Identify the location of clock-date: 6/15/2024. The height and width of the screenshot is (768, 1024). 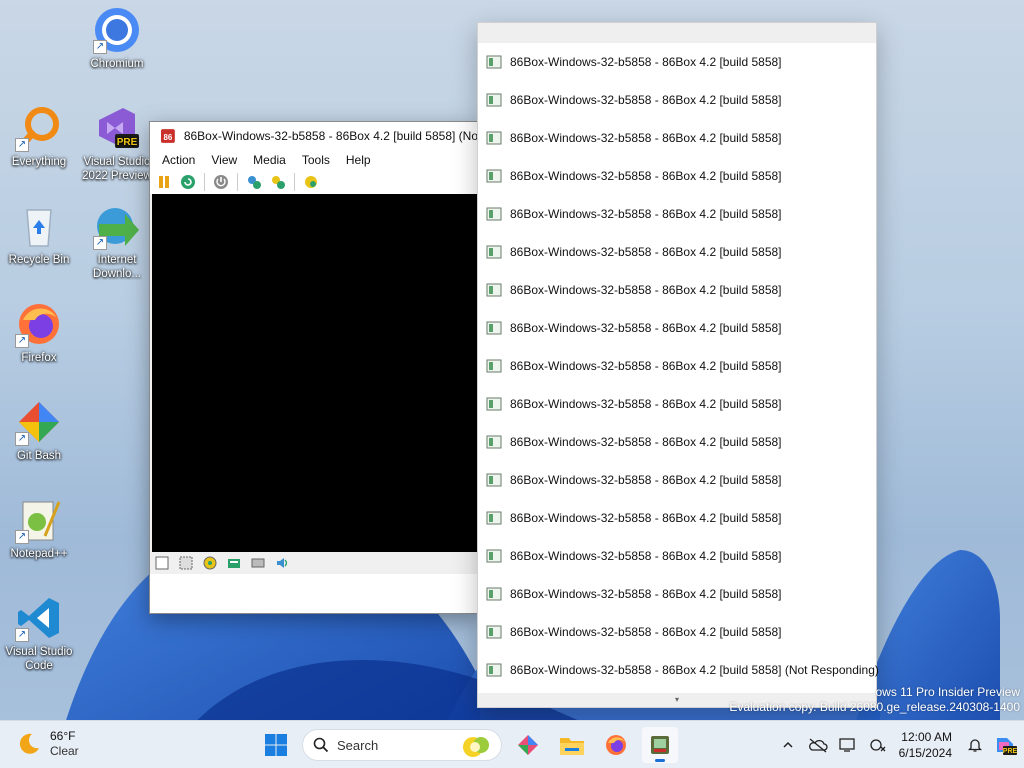
(925, 753).